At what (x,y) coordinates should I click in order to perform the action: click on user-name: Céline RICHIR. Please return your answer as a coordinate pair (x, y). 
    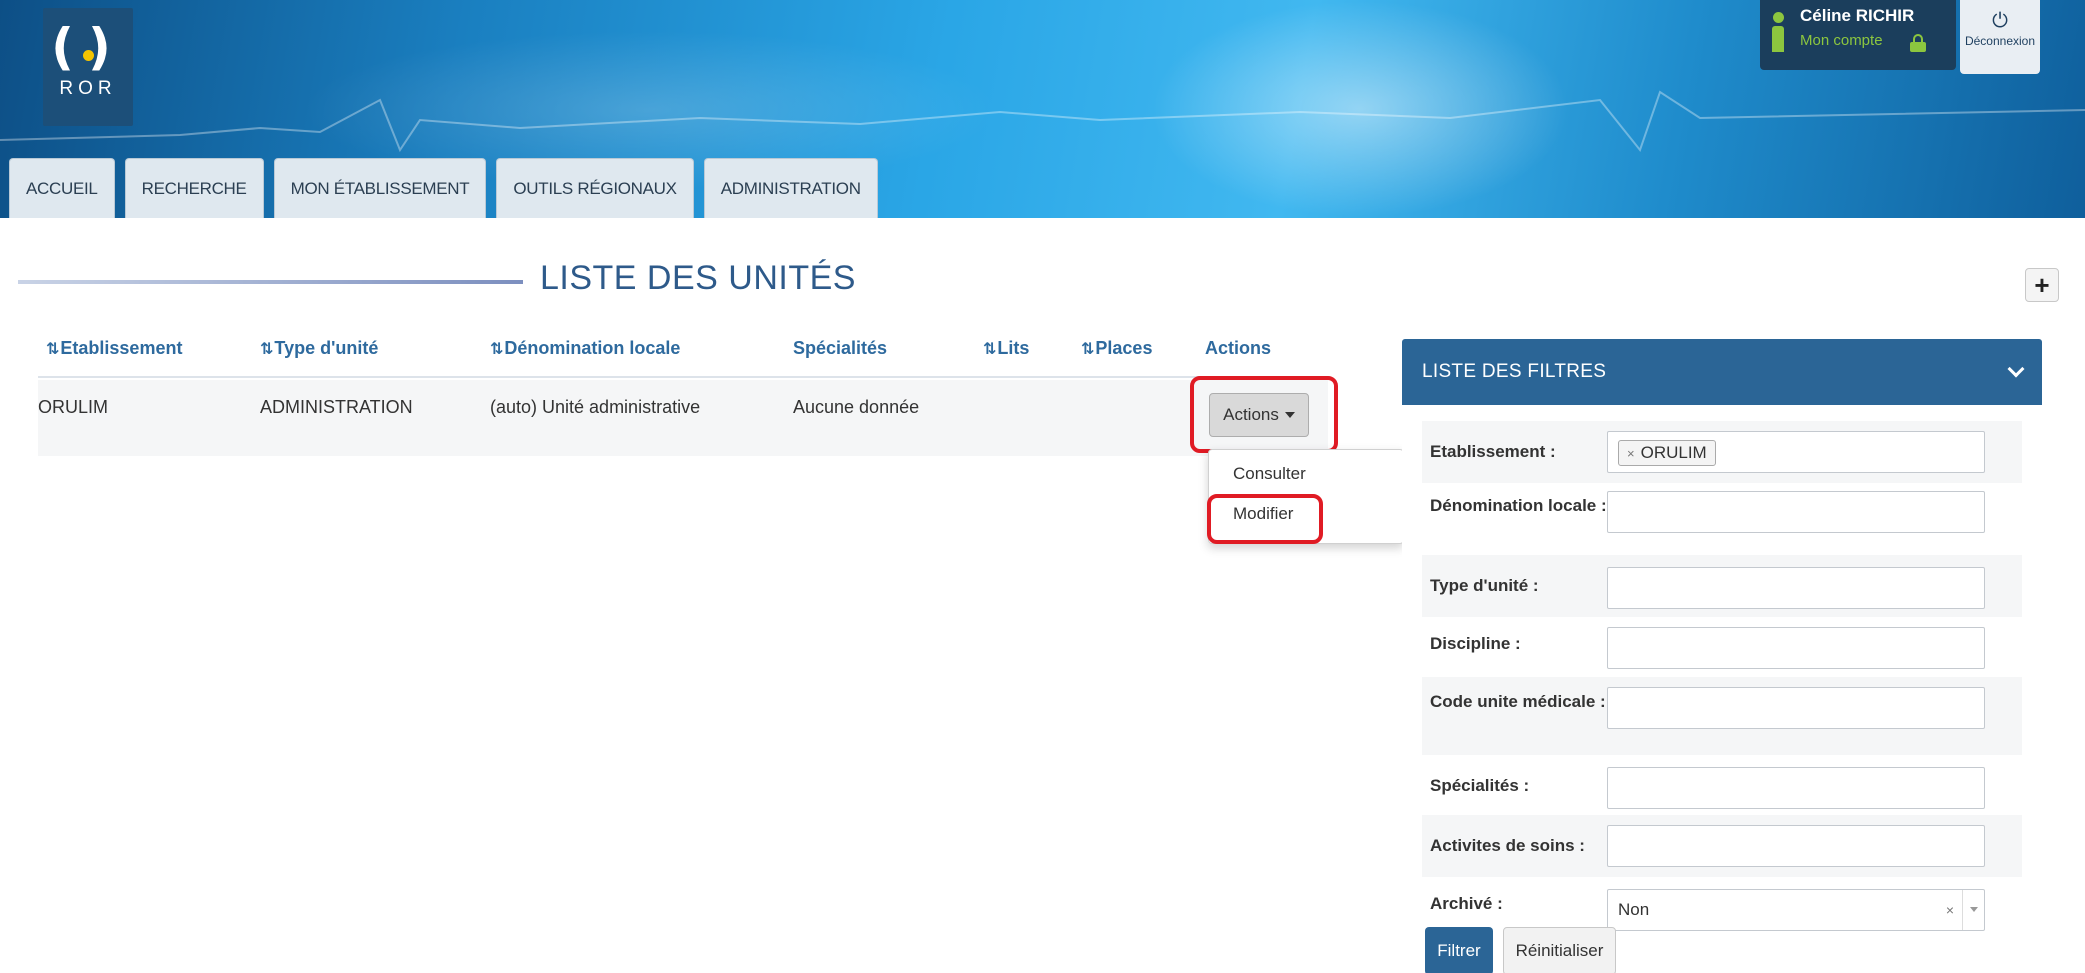
    Looking at the image, I should click on (1857, 15).